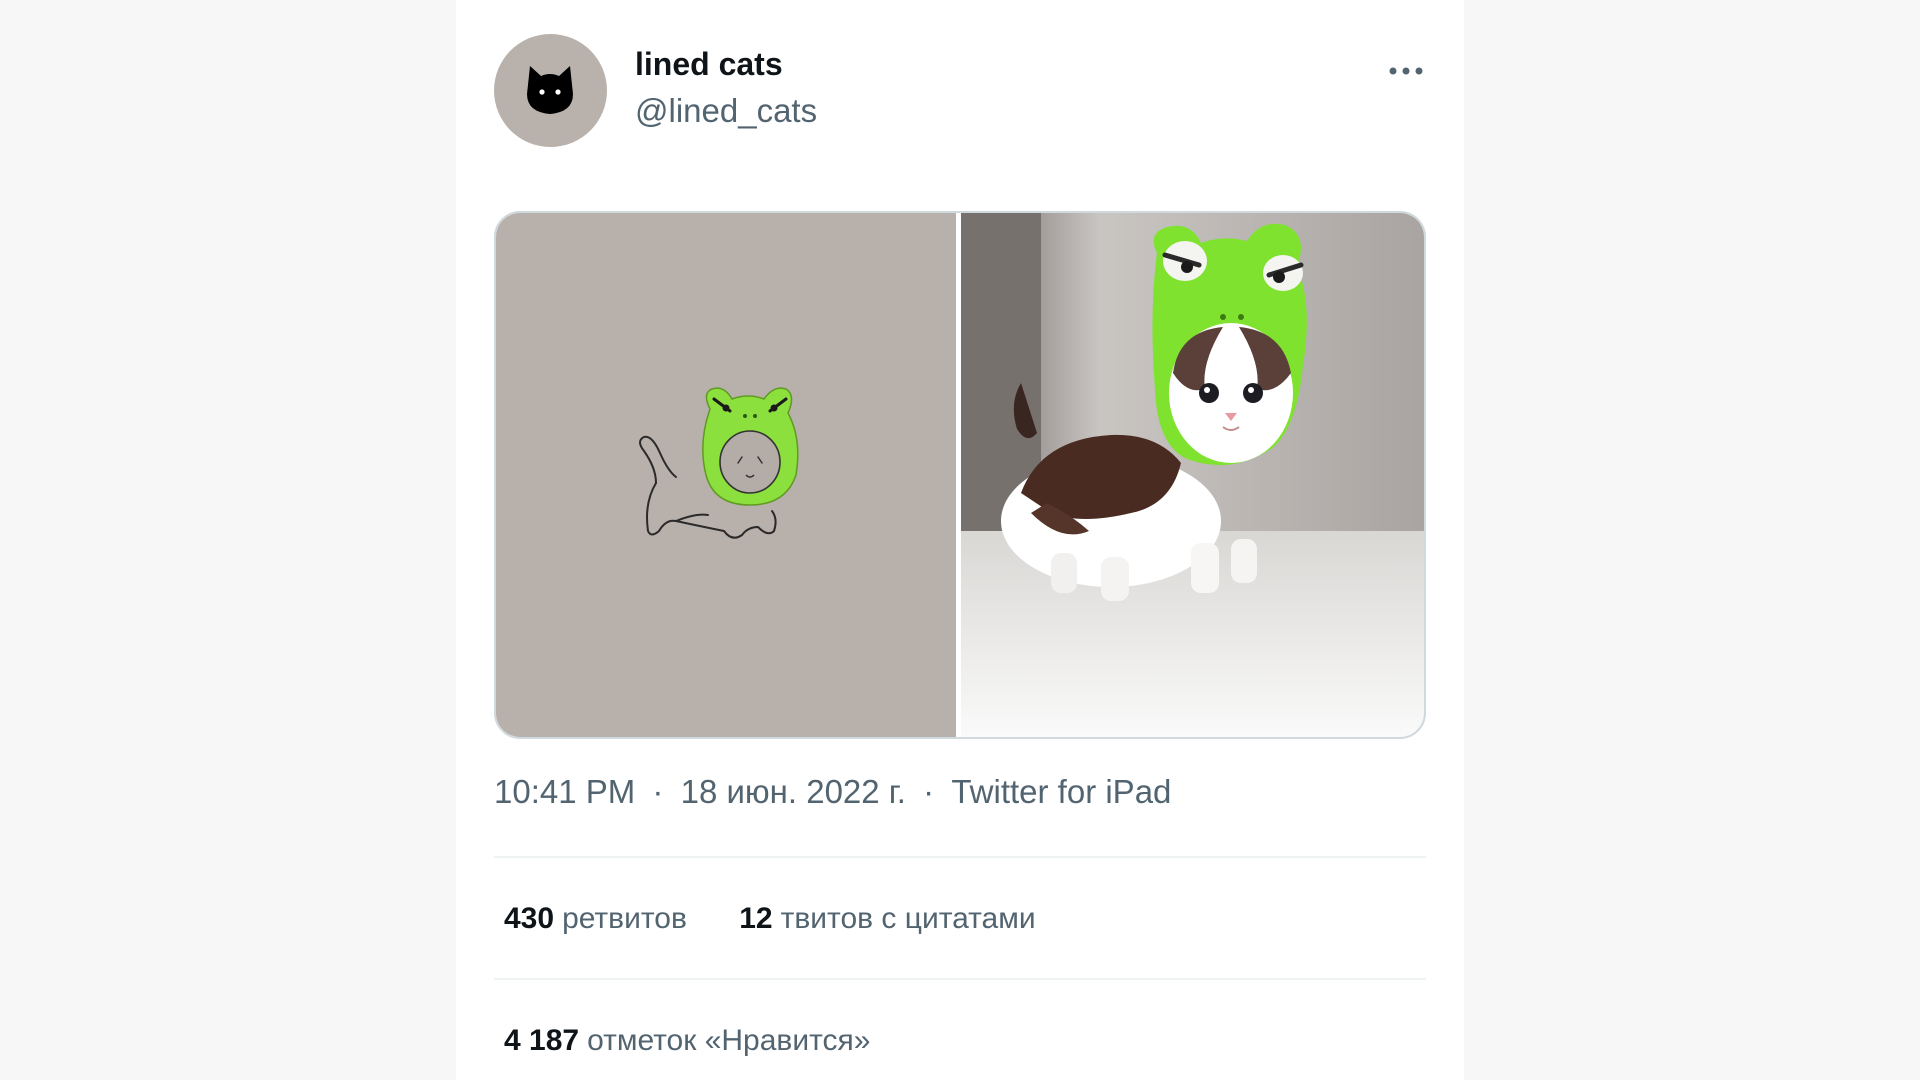  Describe the element at coordinates (756, 918) in the screenshot. I see `quote-tweets-count: 12` at that location.